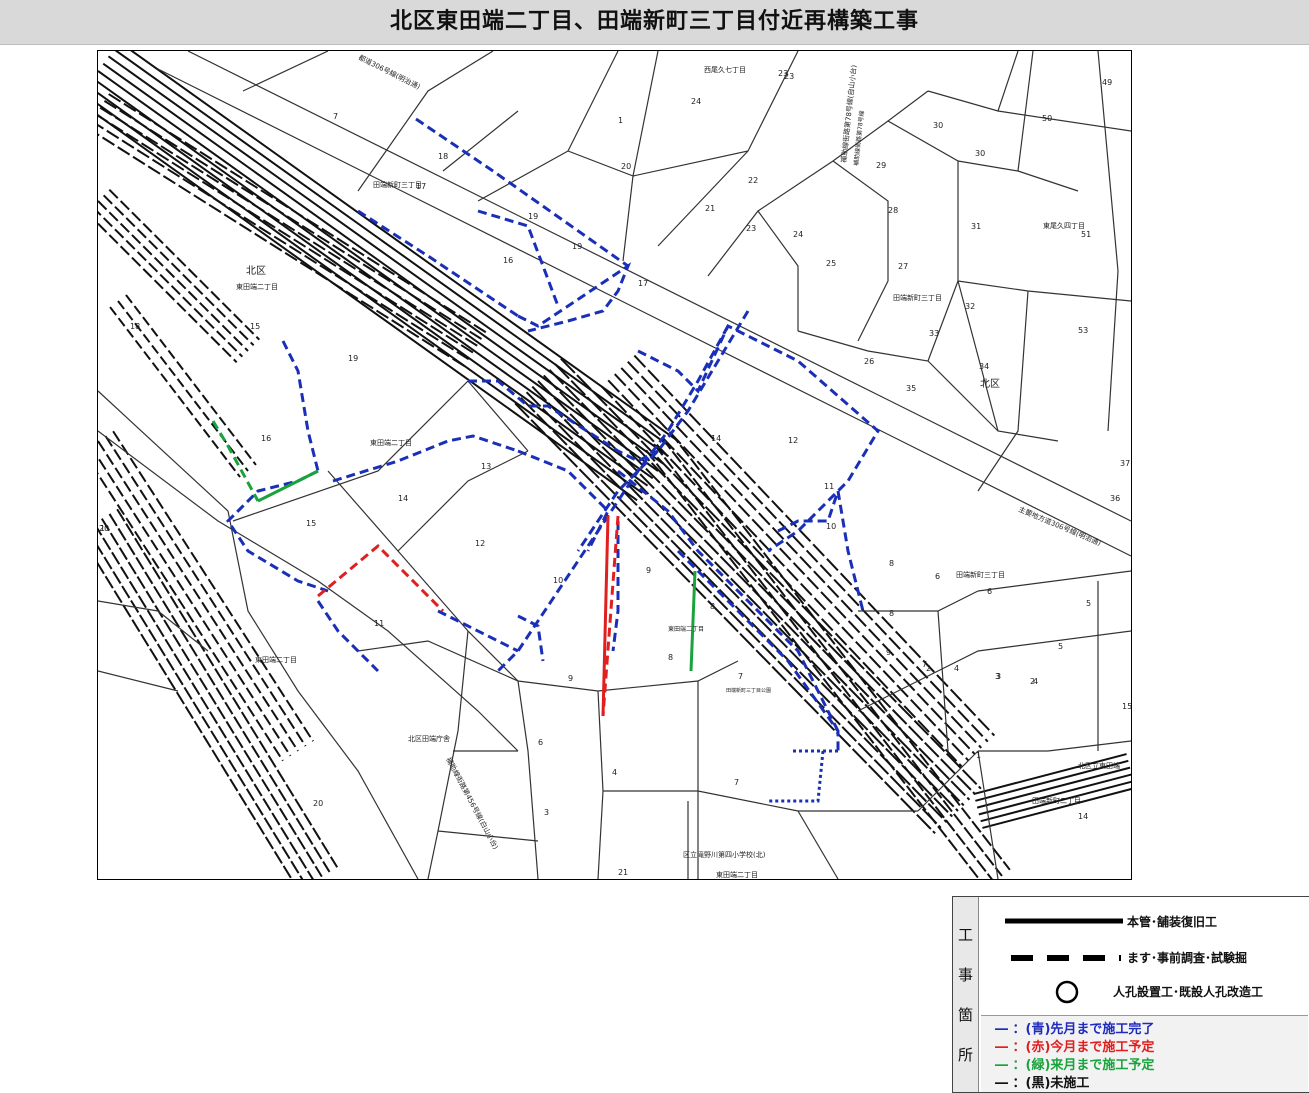 This screenshot has height=1093, width=1309. What do you see at coordinates (1125, 463) in the screenshot?
I see `block-number: 37` at bounding box center [1125, 463].